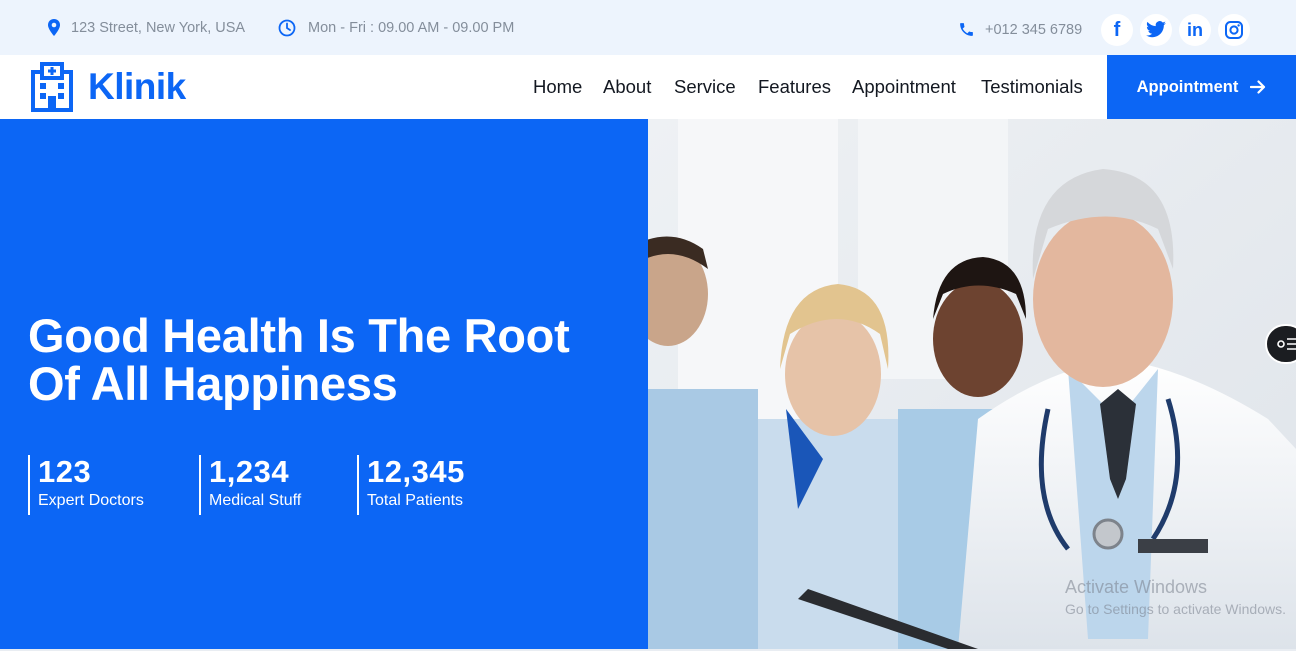 This screenshot has width=1296, height=651. I want to click on stat-value: 12,345, so click(416, 471).